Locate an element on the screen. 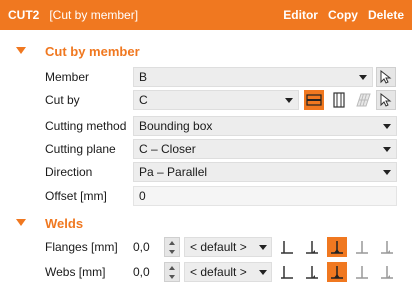  operation-id: CUT2 is located at coordinates (24, 15).